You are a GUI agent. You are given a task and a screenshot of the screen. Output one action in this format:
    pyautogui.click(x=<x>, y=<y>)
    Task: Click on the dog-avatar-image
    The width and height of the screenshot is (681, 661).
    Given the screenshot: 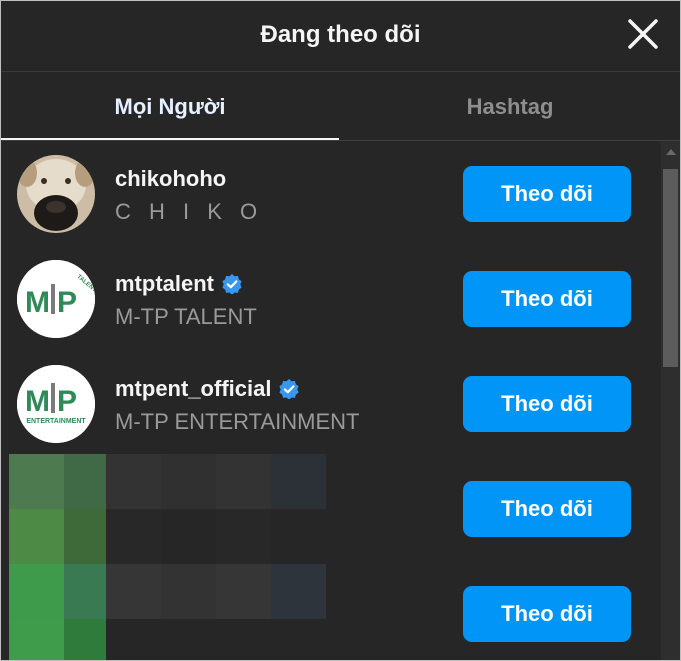 What is the action you would take?
    pyautogui.click(x=56, y=194)
    